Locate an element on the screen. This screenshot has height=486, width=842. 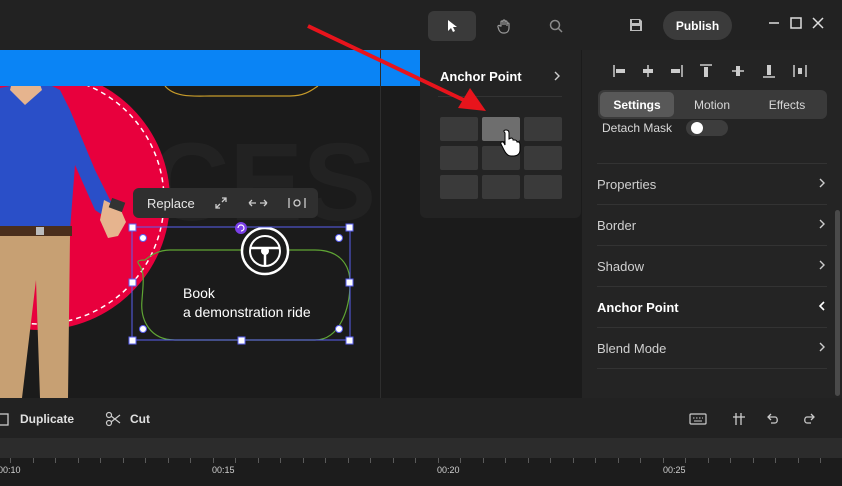
undo-icon is located at coordinates (773, 419).